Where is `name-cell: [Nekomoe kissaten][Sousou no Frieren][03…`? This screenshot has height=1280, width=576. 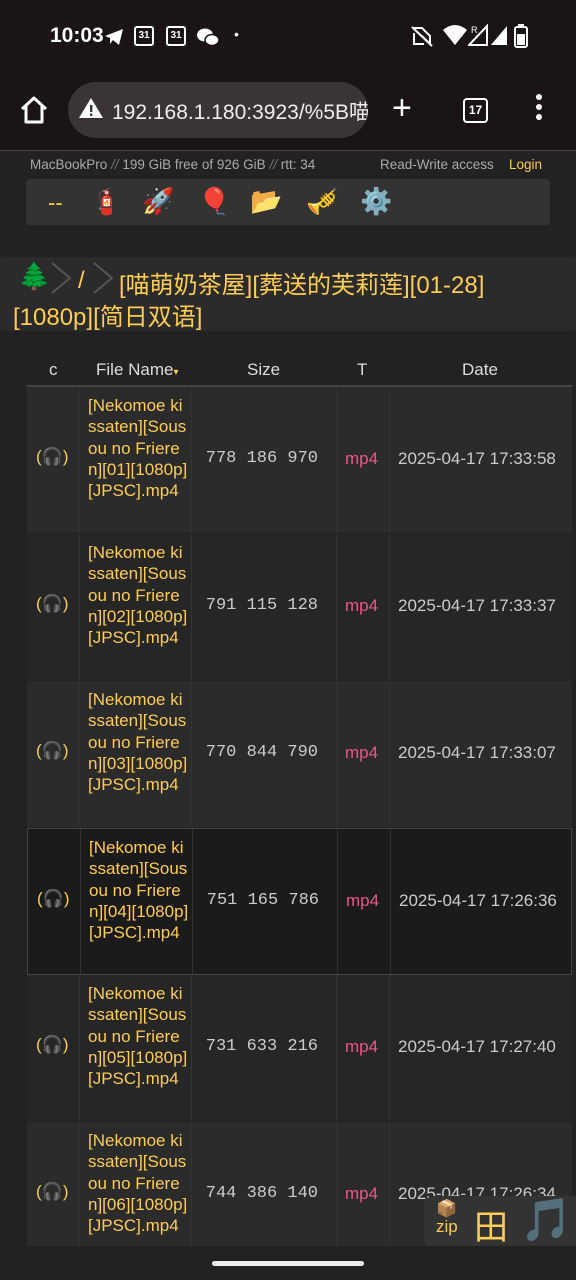 name-cell: [Nekomoe kissaten][Sousou no Frieren][03… is located at coordinates (136, 754).